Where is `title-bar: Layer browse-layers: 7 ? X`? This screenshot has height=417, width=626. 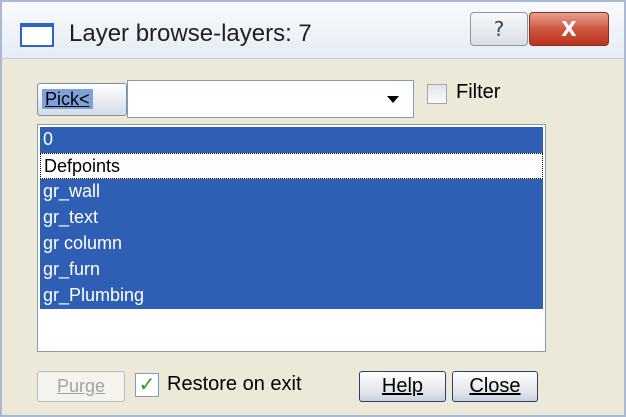
title-bar: Layer browse-layers: 7 ? X is located at coordinates (313, 30).